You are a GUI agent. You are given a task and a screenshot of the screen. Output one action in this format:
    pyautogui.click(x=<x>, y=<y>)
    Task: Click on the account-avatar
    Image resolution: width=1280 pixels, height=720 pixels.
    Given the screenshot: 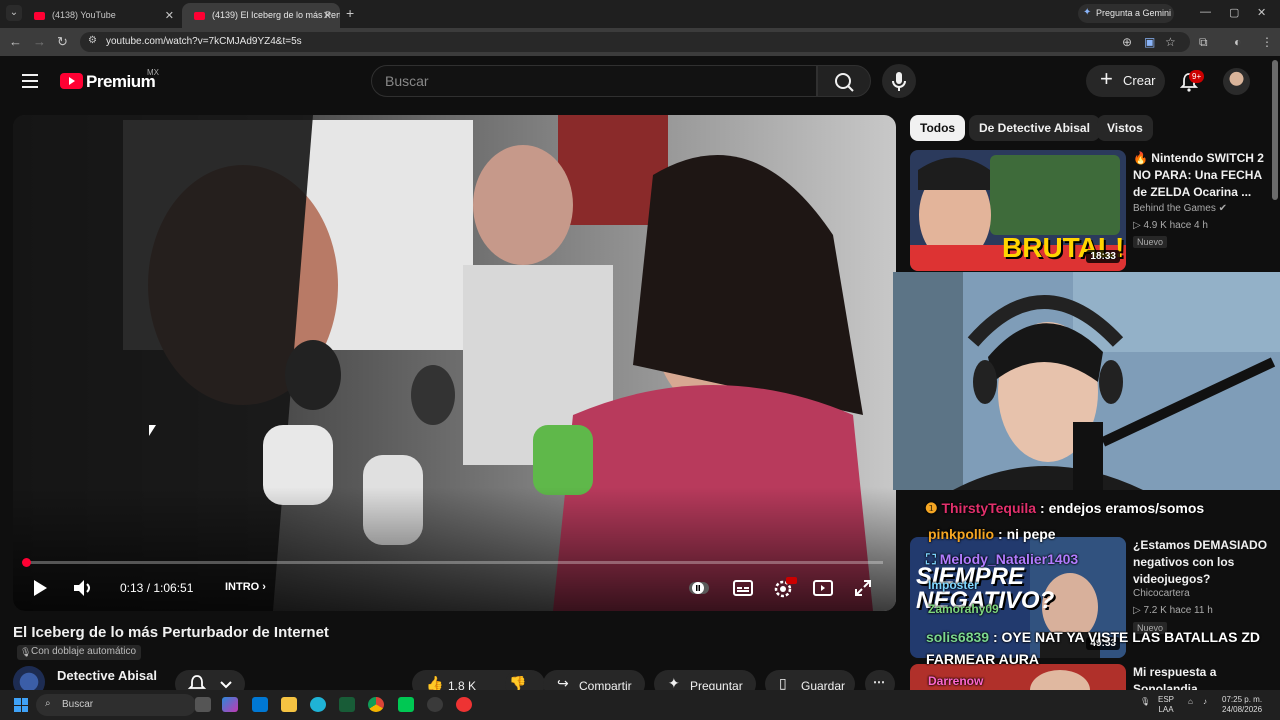 What is the action you would take?
    pyautogui.click(x=1236, y=81)
    